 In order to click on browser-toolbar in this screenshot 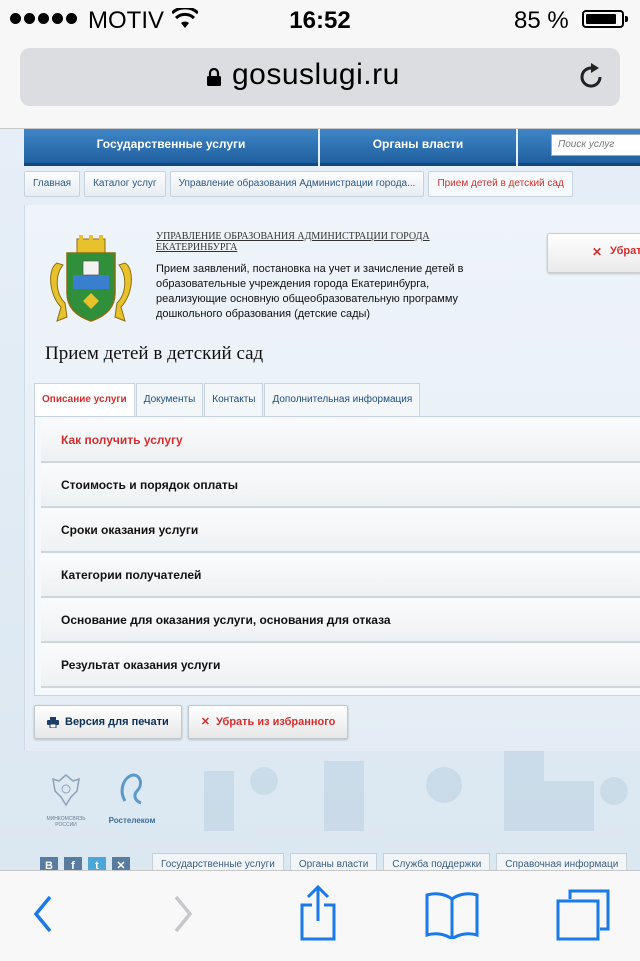, I will do `click(320, 915)`.